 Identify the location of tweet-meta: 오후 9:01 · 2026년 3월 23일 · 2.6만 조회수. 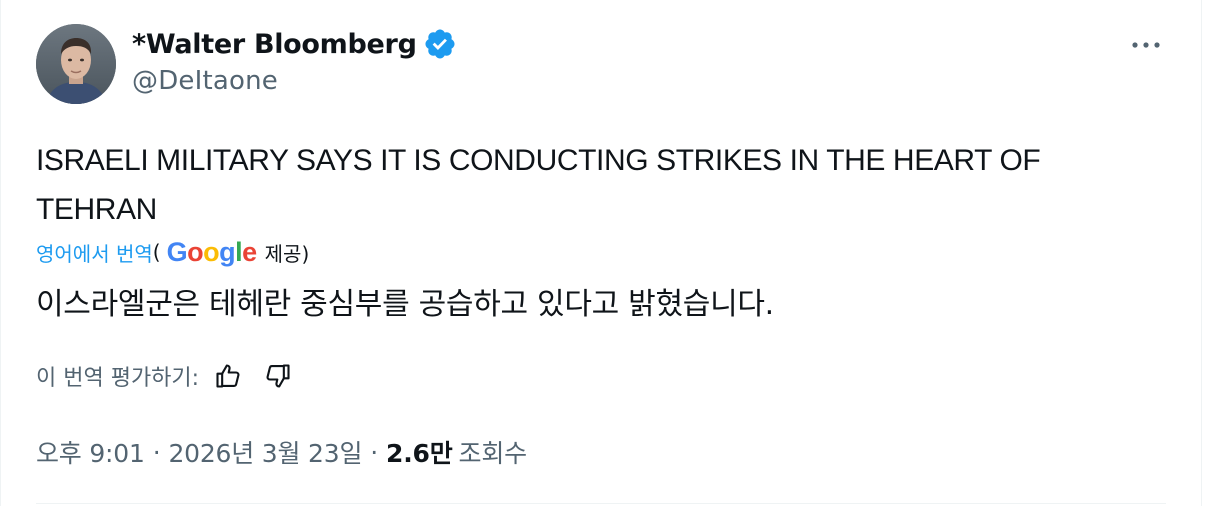
(281, 452).